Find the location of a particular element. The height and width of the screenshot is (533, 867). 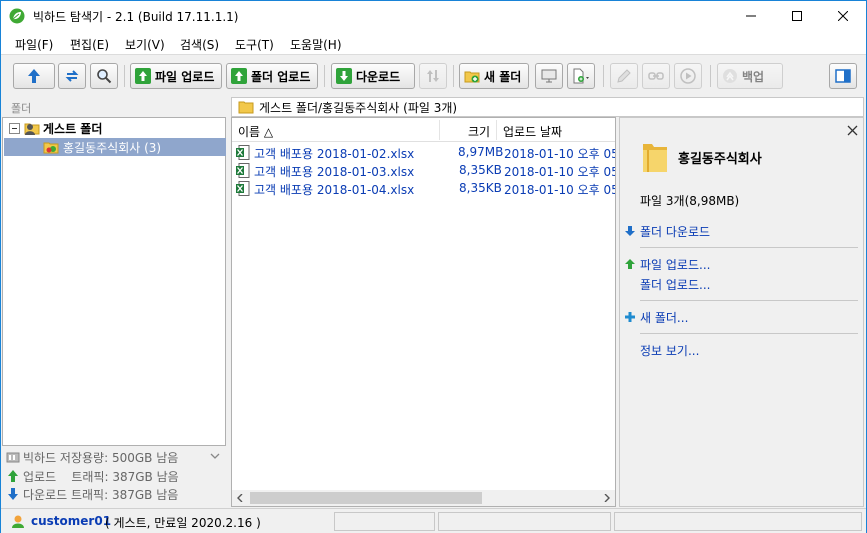

download-traffic-row: 다운로드 트래픽: 387GB 남음 is located at coordinates (92, 494).